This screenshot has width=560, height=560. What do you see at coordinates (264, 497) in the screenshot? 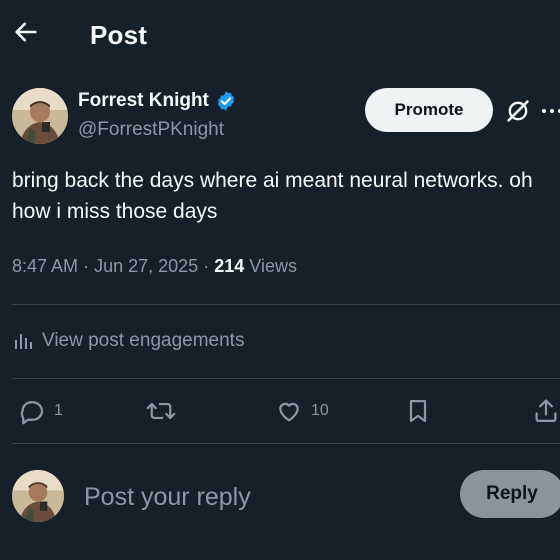
I see `reply-input` at bounding box center [264, 497].